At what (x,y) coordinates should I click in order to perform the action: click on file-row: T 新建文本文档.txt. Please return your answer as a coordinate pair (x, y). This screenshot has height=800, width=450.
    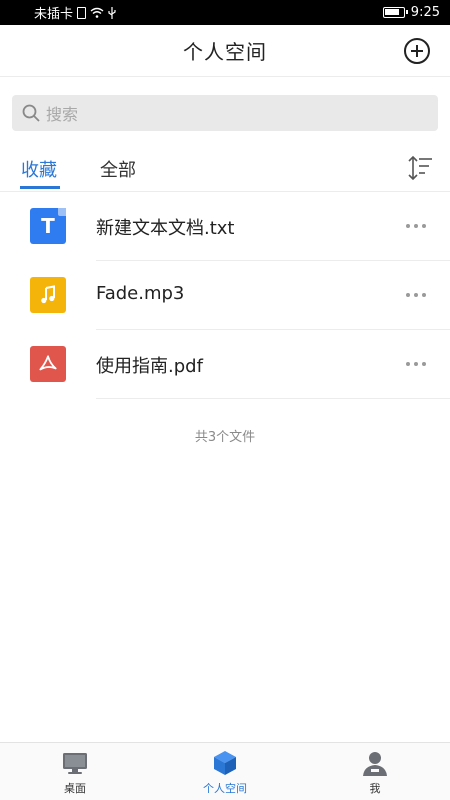
    Looking at the image, I should click on (225, 226).